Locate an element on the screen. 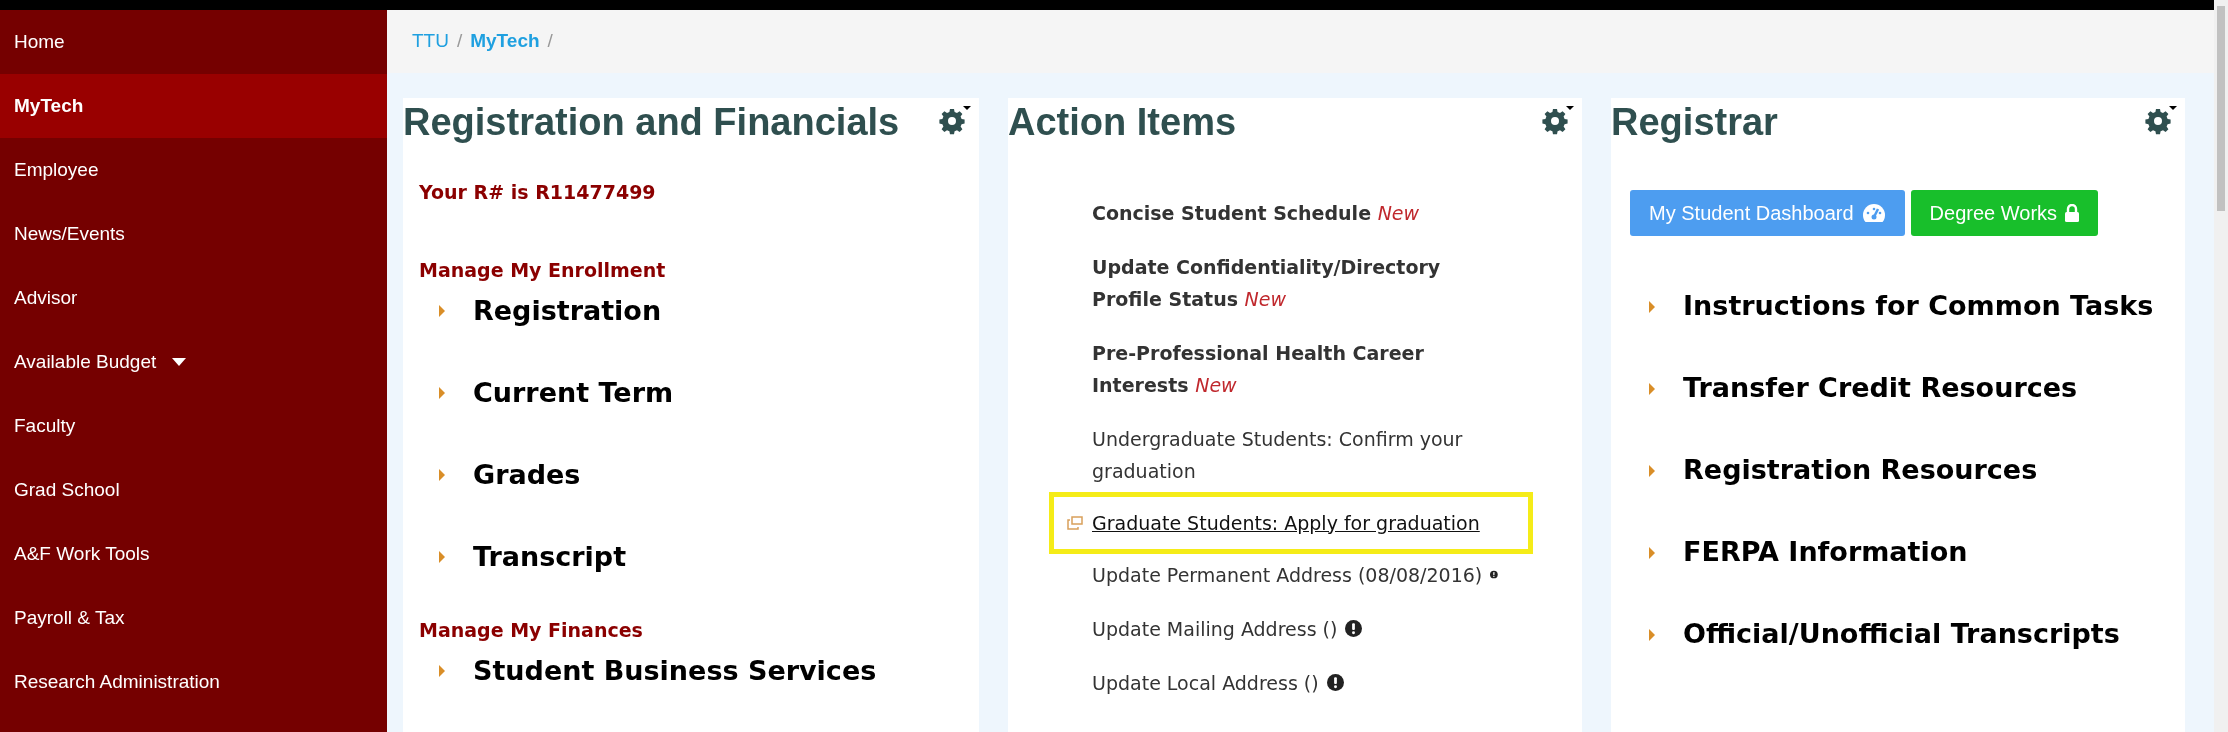 This screenshot has width=2228, height=732. sidebar-item: A&F Work Tools is located at coordinates (193, 554).